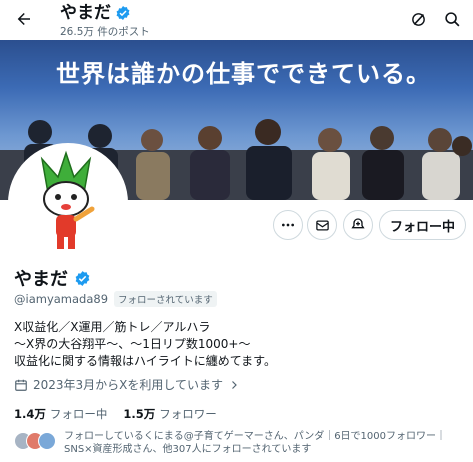  I want to click on following-label: フォロー中, so click(78, 414).